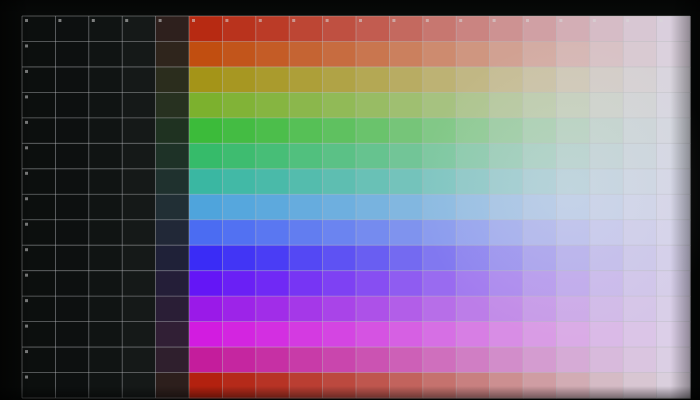 The image size is (700, 400). Describe the element at coordinates (473, 207) in the screenshot. I see `grid-cell-r8-c14` at that location.